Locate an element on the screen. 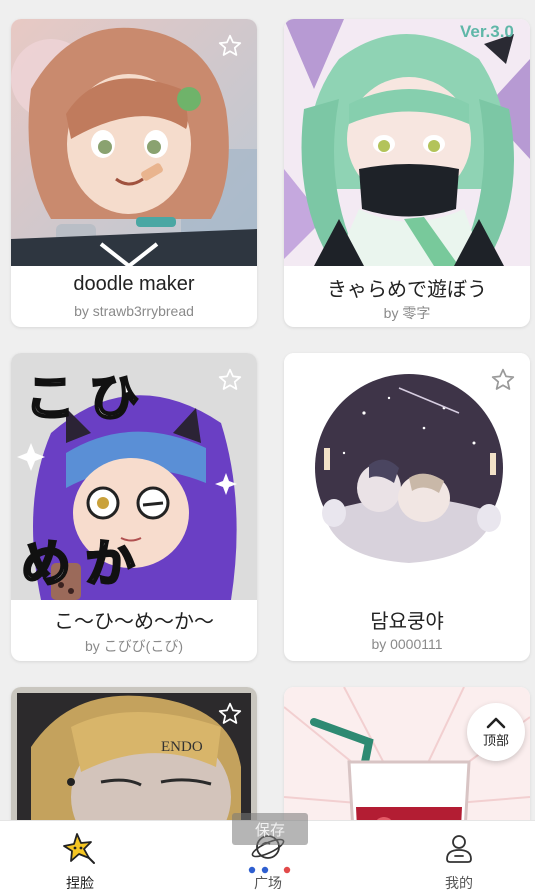 Image resolution: width=535 pixels, height=893 pixels. nav-item-label: 广场 is located at coordinates (268, 883).